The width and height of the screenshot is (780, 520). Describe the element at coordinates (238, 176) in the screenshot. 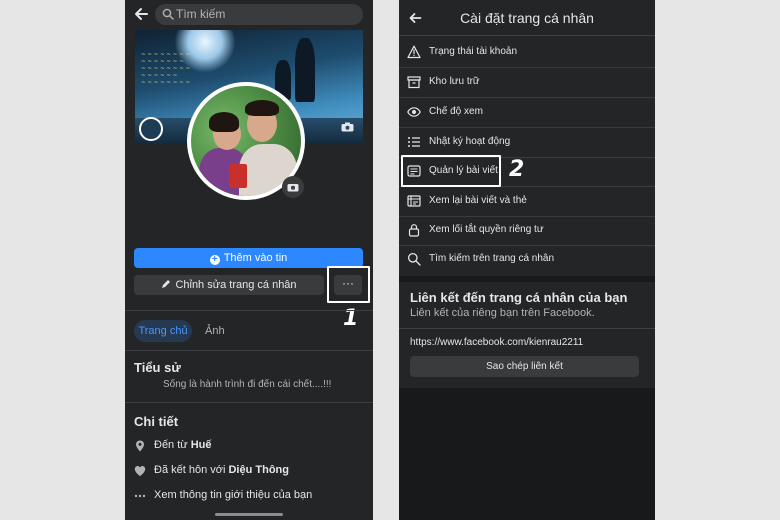

I see `avatar-gift-bag` at that location.